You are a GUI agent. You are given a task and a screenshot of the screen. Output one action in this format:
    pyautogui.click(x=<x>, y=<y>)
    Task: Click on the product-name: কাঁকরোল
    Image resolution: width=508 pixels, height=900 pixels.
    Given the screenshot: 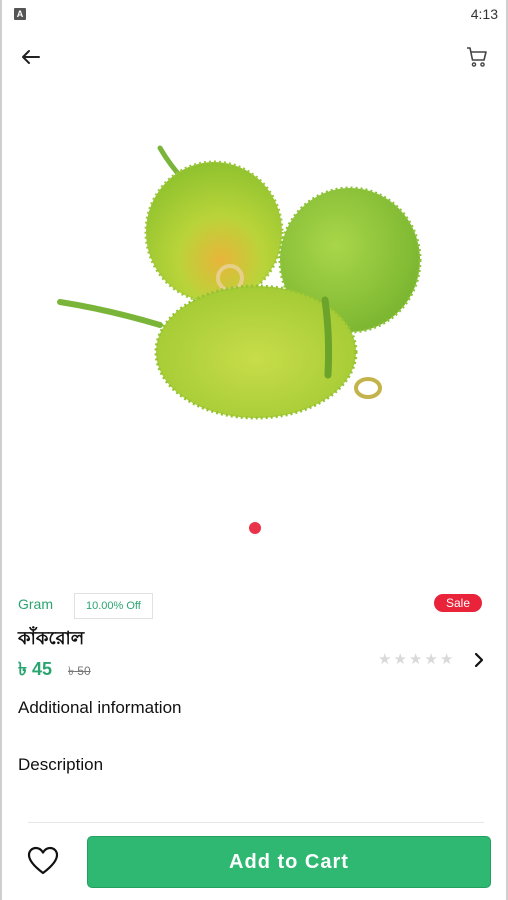 What is the action you would take?
    pyautogui.click(x=51, y=638)
    